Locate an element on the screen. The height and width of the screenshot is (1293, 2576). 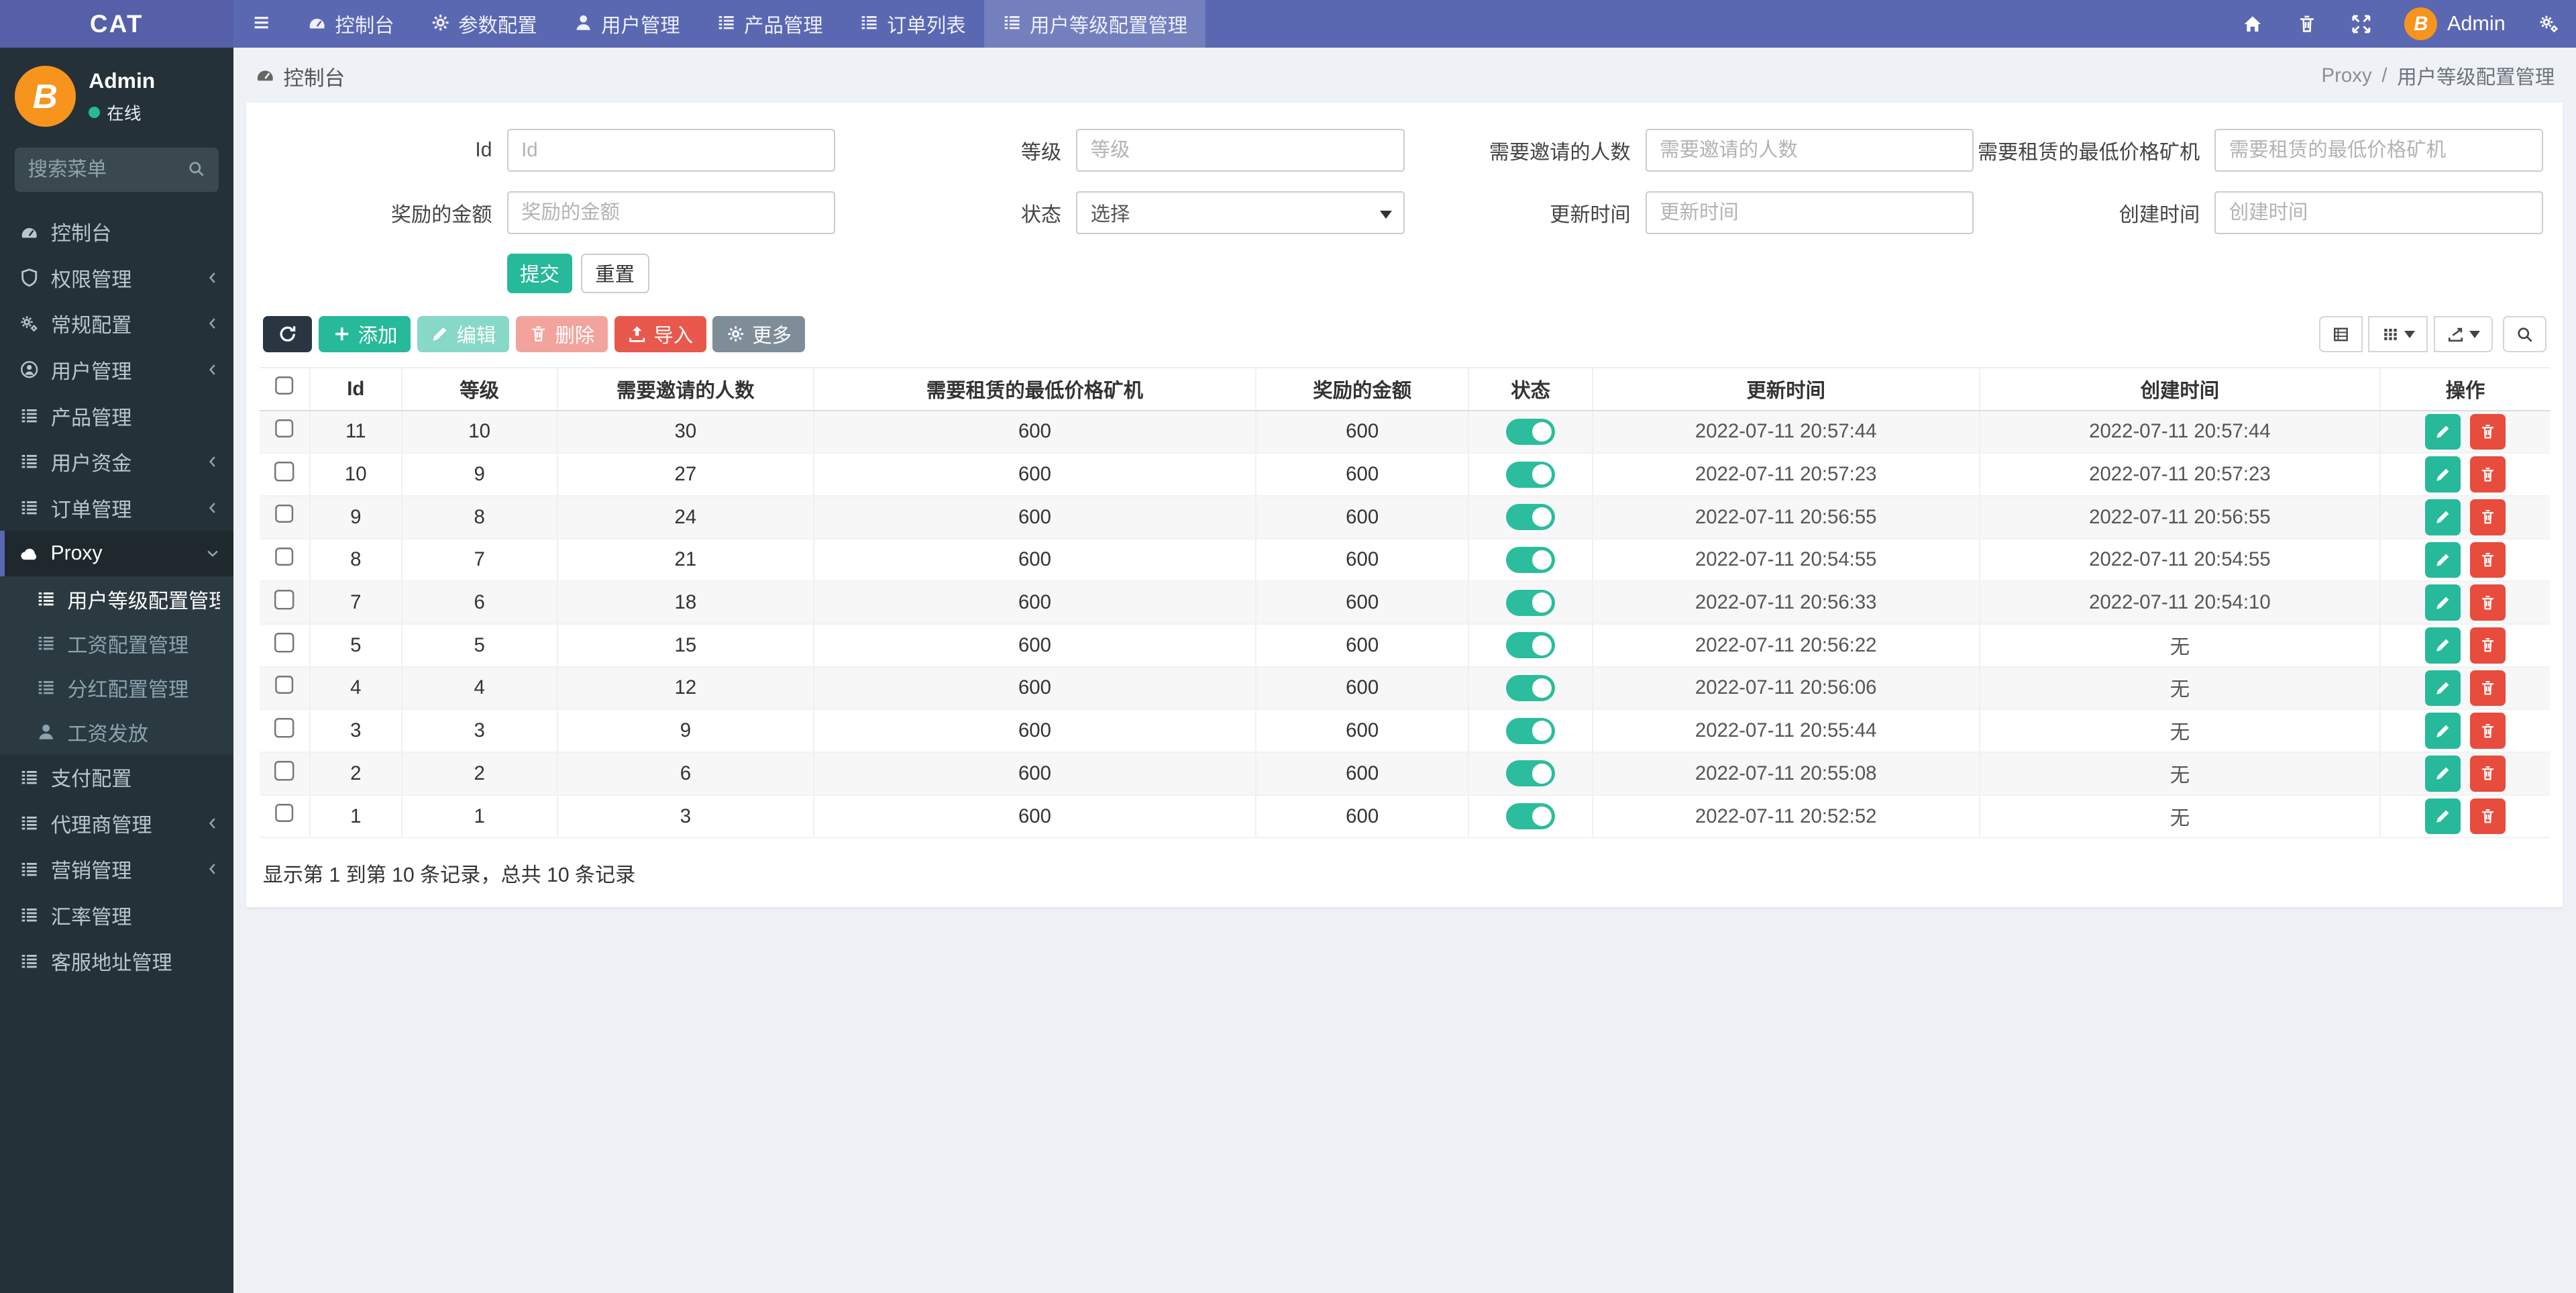
nav-item-dashboard: 控制台 is located at coordinates (351, 24).